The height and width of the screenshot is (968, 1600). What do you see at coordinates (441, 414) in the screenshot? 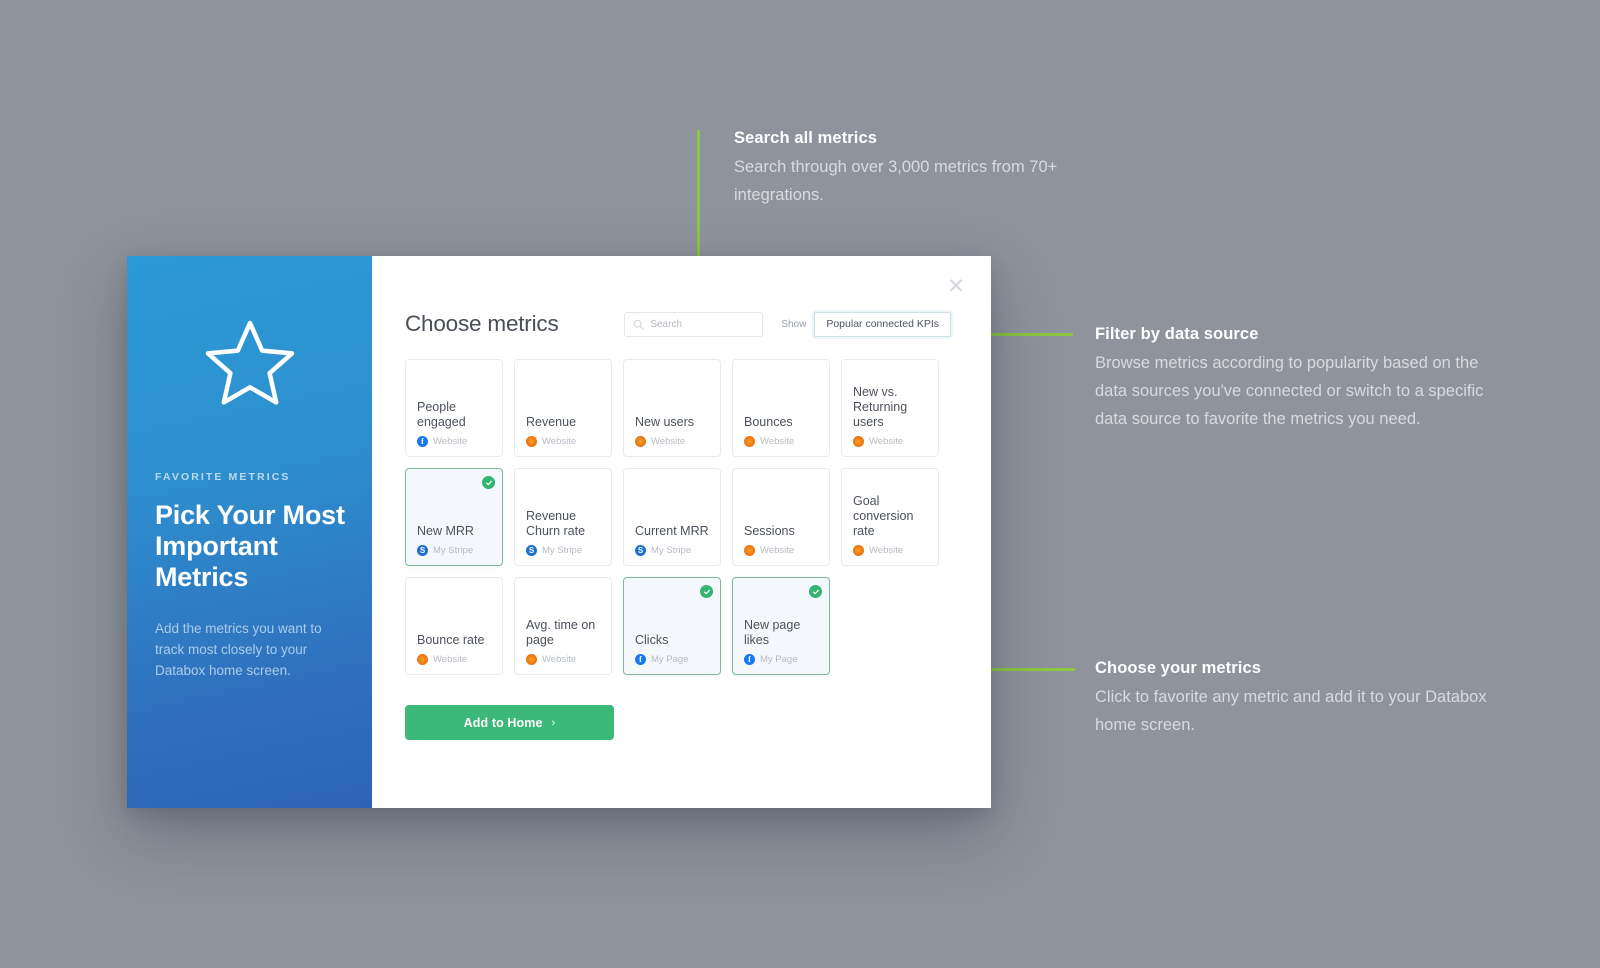
I see `metric-card-title: People engaged` at bounding box center [441, 414].